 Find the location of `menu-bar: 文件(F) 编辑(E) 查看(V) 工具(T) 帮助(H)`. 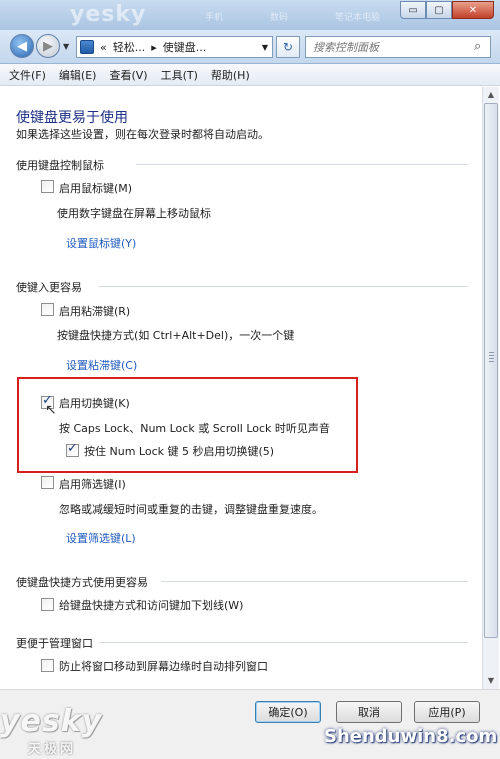

menu-bar: 文件(F) 编辑(E) 查看(V) 工具(T) 帮助(H) is located at coordinates (250, 75).